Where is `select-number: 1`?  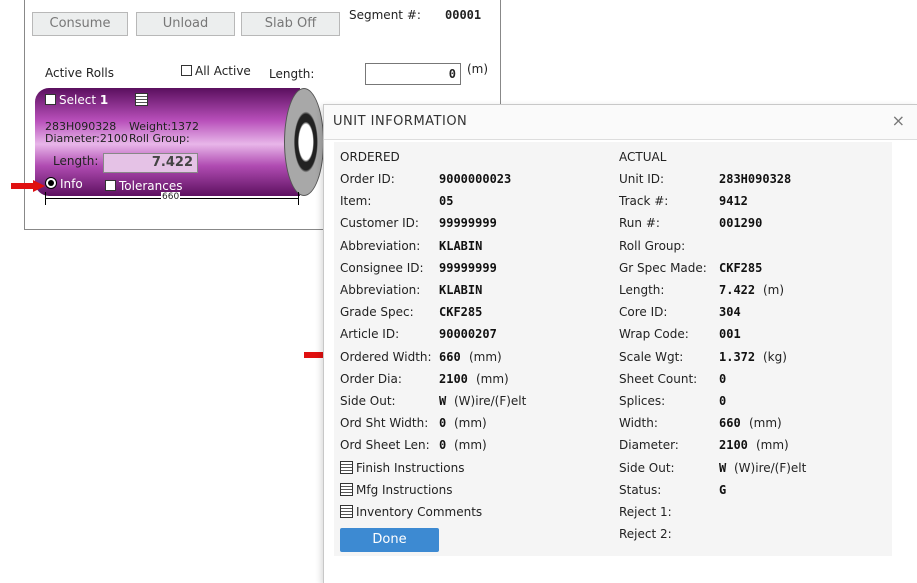
select-number: 1 is located at coordinates (104, 100).